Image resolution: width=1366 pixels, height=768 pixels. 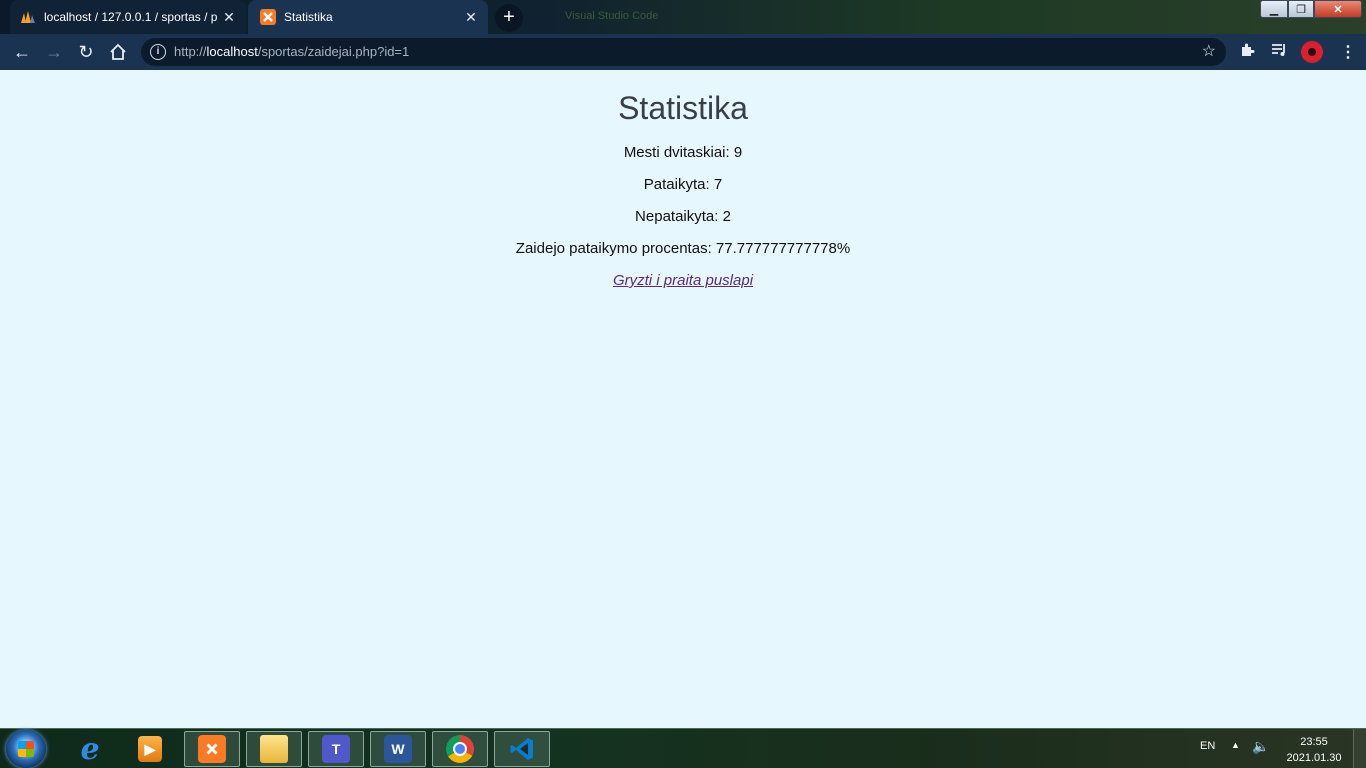 I want to click on start-button, so click(x=26, y=749).